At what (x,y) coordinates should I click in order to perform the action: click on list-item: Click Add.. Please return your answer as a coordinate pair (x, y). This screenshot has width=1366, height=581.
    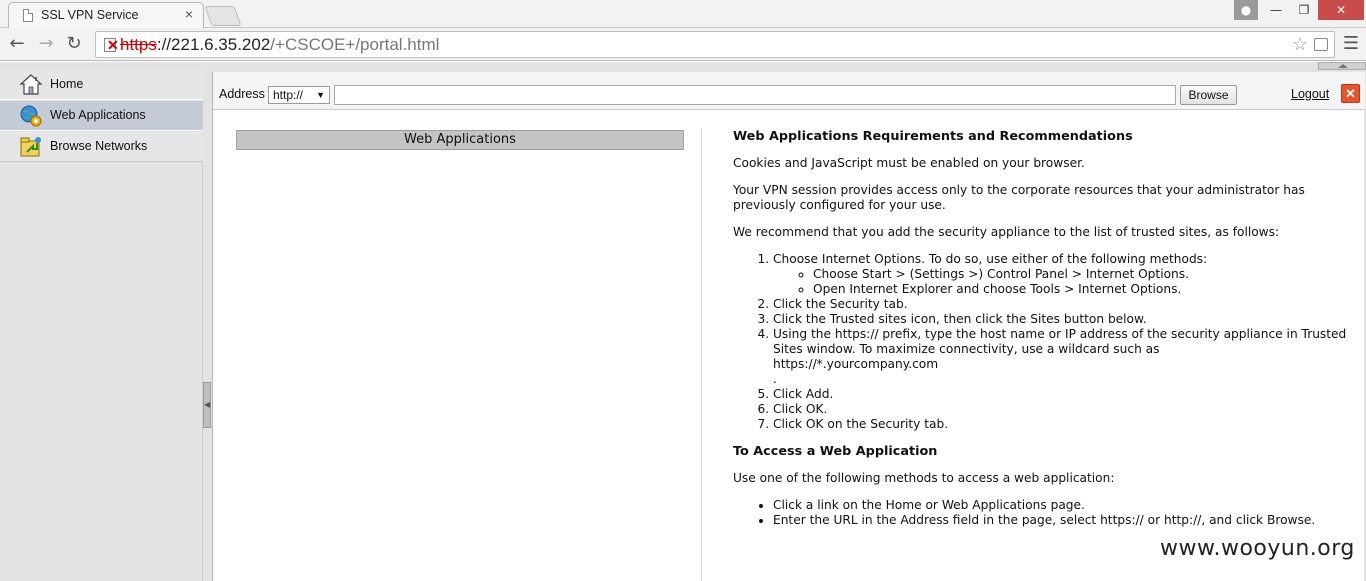
    Looking at the image, I should click on (1063, 394).